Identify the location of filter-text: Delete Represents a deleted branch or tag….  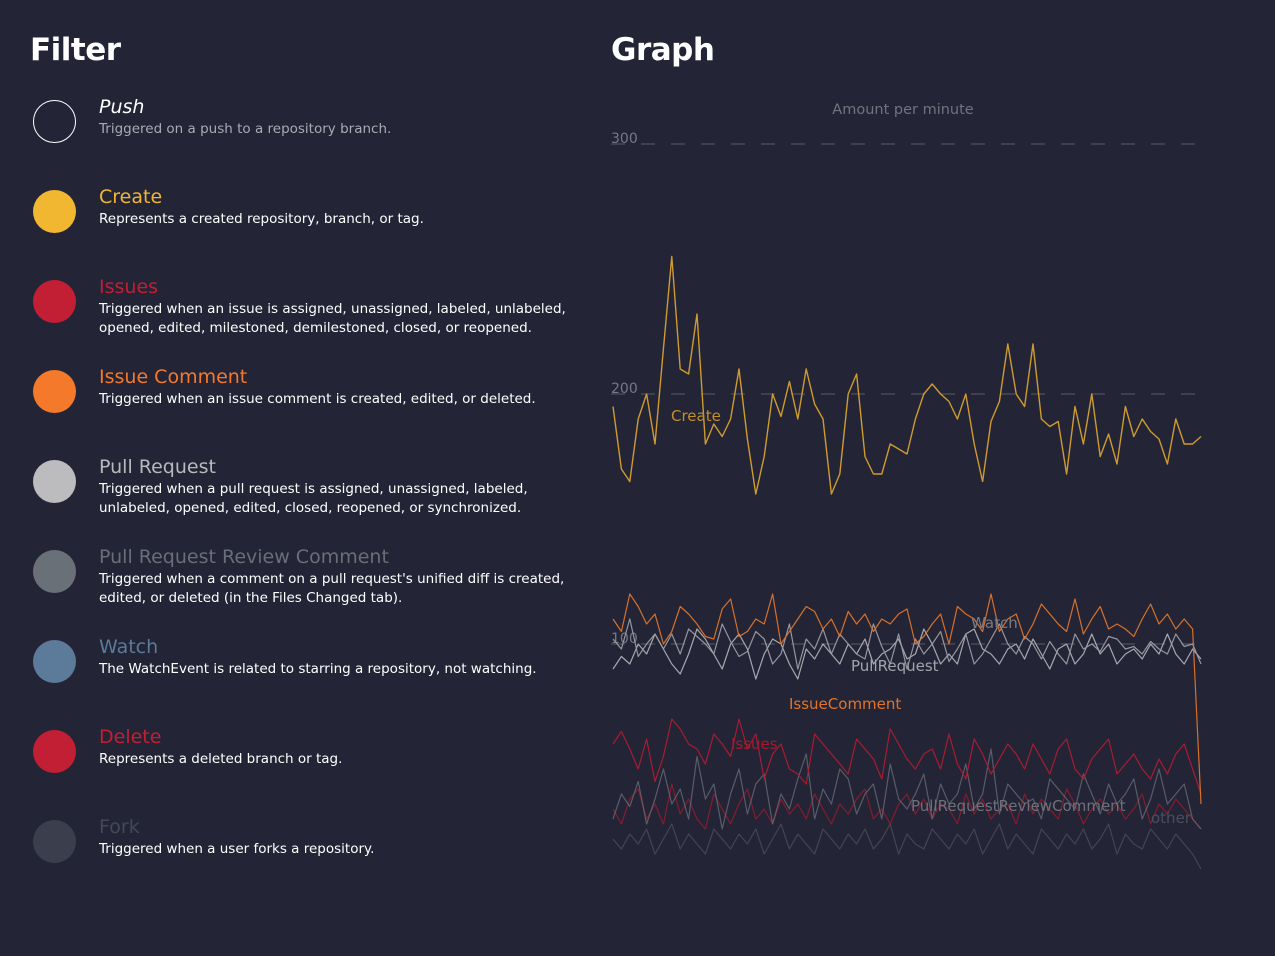
(349, 747).